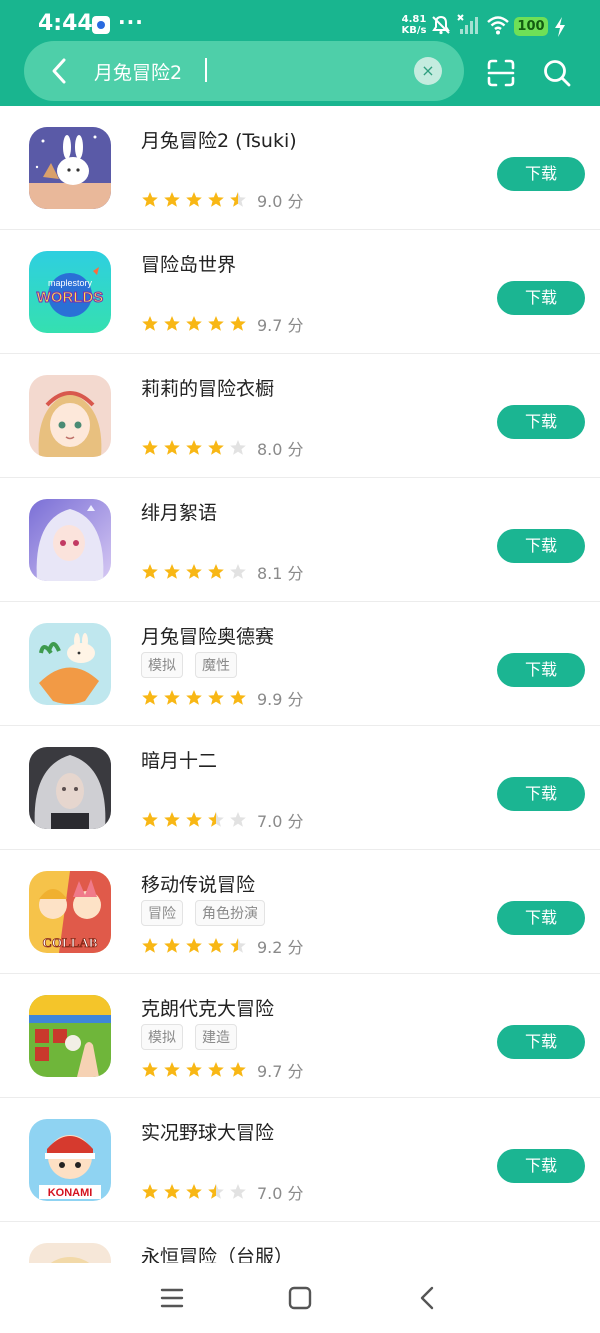 The width and height of the screenshot is (600, 1333). I want to click on tag: 角色扮演, so click(230, 913).